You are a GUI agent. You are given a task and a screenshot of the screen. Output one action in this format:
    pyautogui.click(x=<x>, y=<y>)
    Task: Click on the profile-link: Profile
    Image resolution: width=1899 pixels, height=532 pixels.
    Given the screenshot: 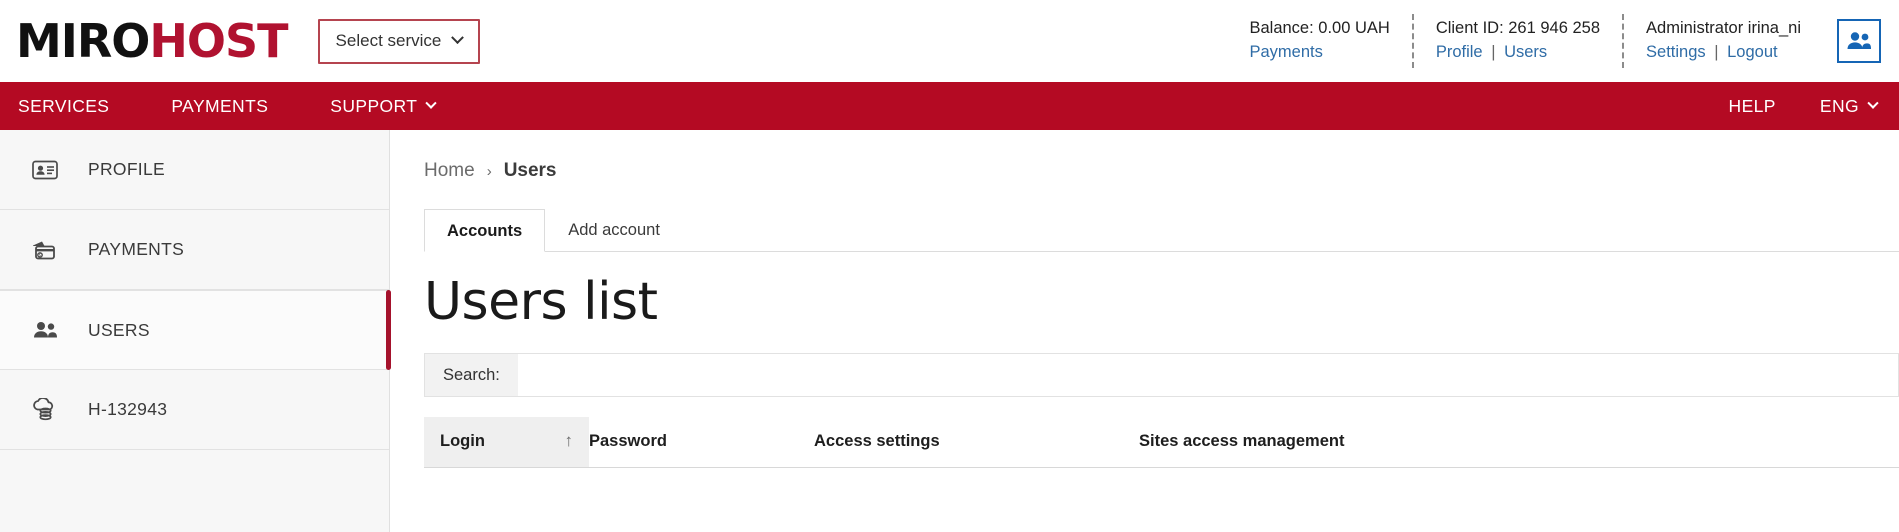 What is the action you would take?
    pyautogui.click(x=1459, y=52)
    